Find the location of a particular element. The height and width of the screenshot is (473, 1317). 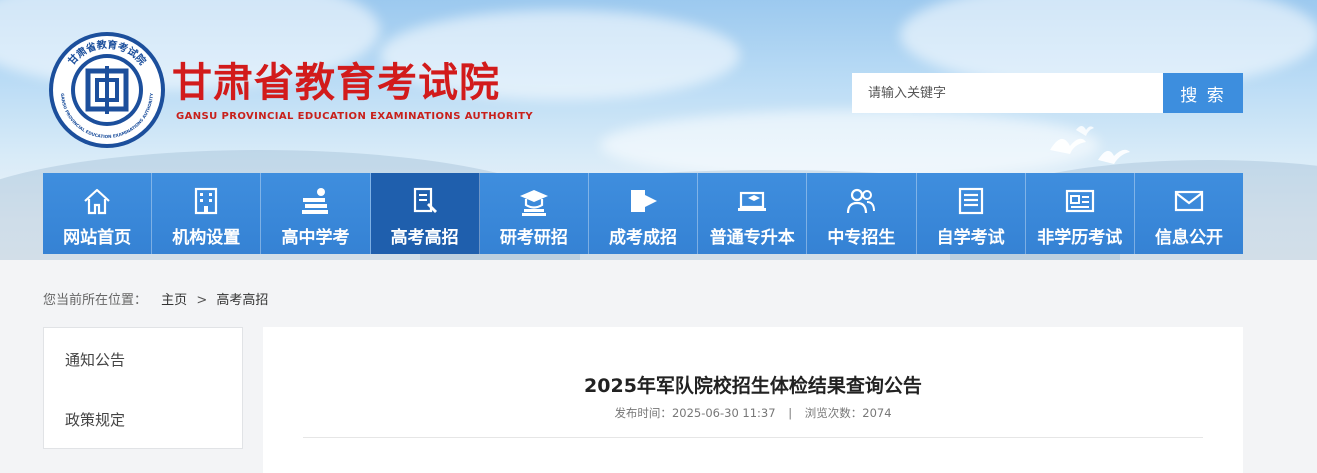

search-button: 搜 索 is located at coordinates (1203, 93).